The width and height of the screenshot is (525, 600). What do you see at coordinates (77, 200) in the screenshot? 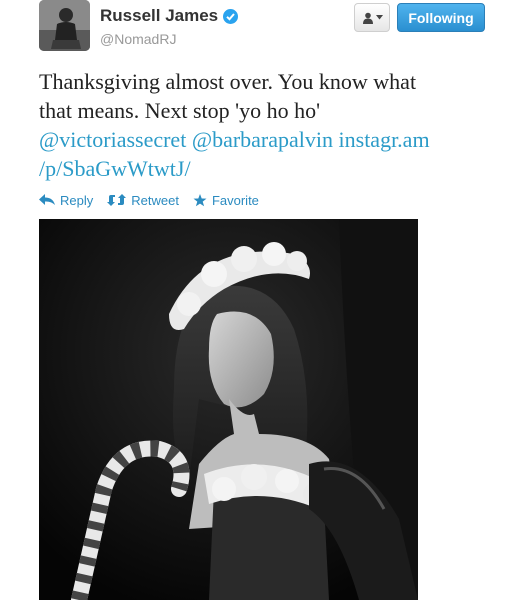
I see `reply-label: Reply` at bounding box center [77, 200].